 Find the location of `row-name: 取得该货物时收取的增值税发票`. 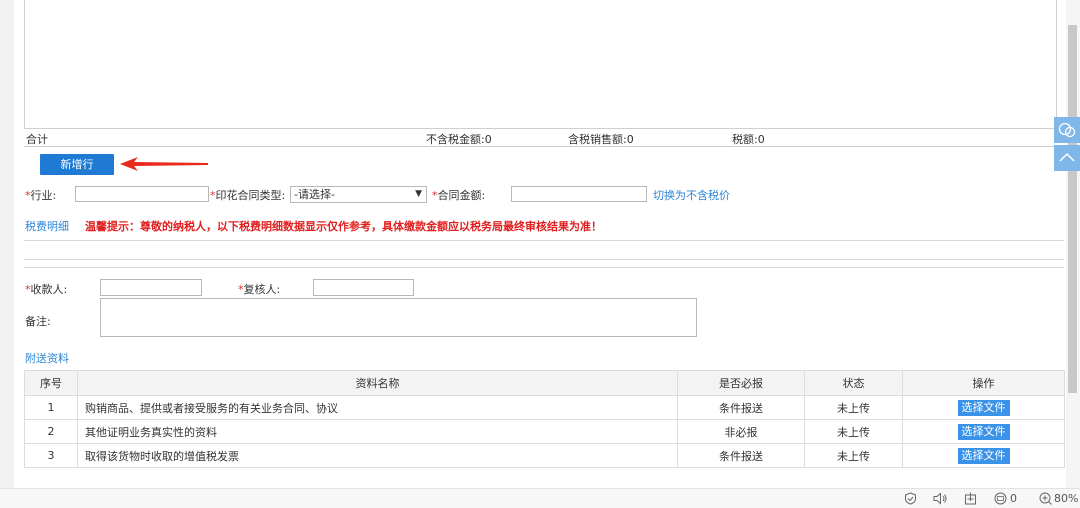

row-name: 取得该货物时收取的增值税发票 is located at coordinates (377, 455).